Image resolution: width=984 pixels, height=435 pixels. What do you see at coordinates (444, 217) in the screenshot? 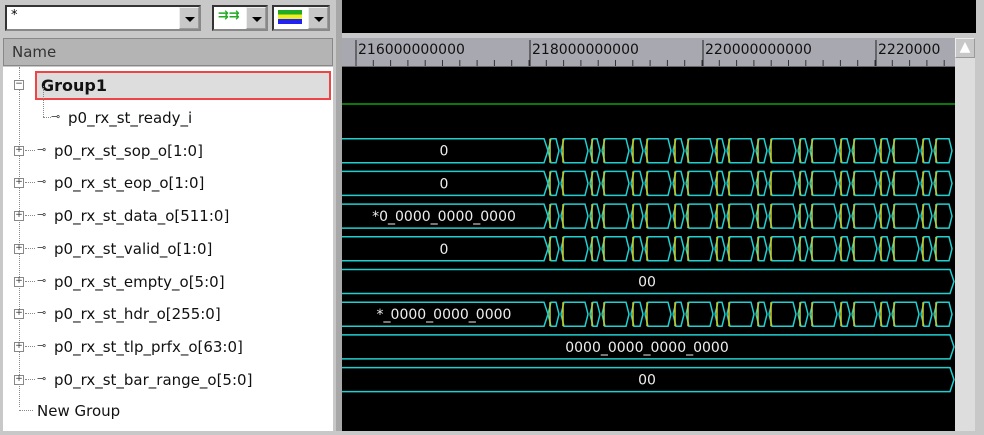
I see `bus-value: *0_0000_0000_0000` at bounding box center [444, 217].